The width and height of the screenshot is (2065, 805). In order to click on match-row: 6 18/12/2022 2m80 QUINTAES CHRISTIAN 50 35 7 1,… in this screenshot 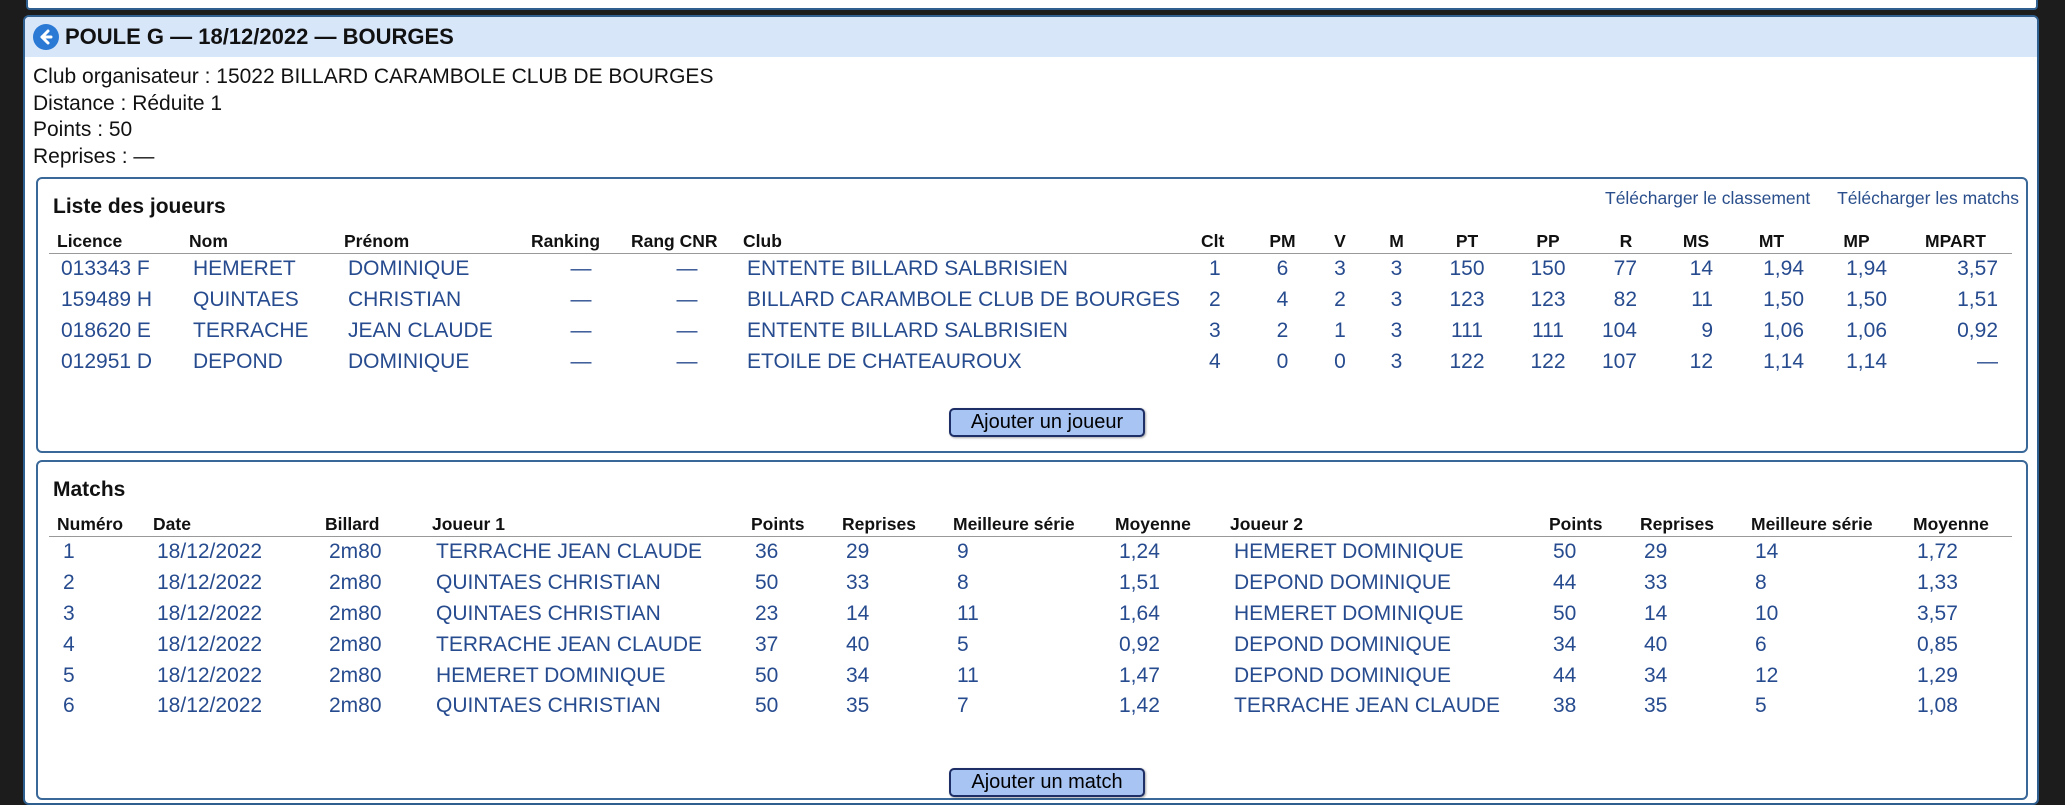, I will do `click(1030, 706)`.